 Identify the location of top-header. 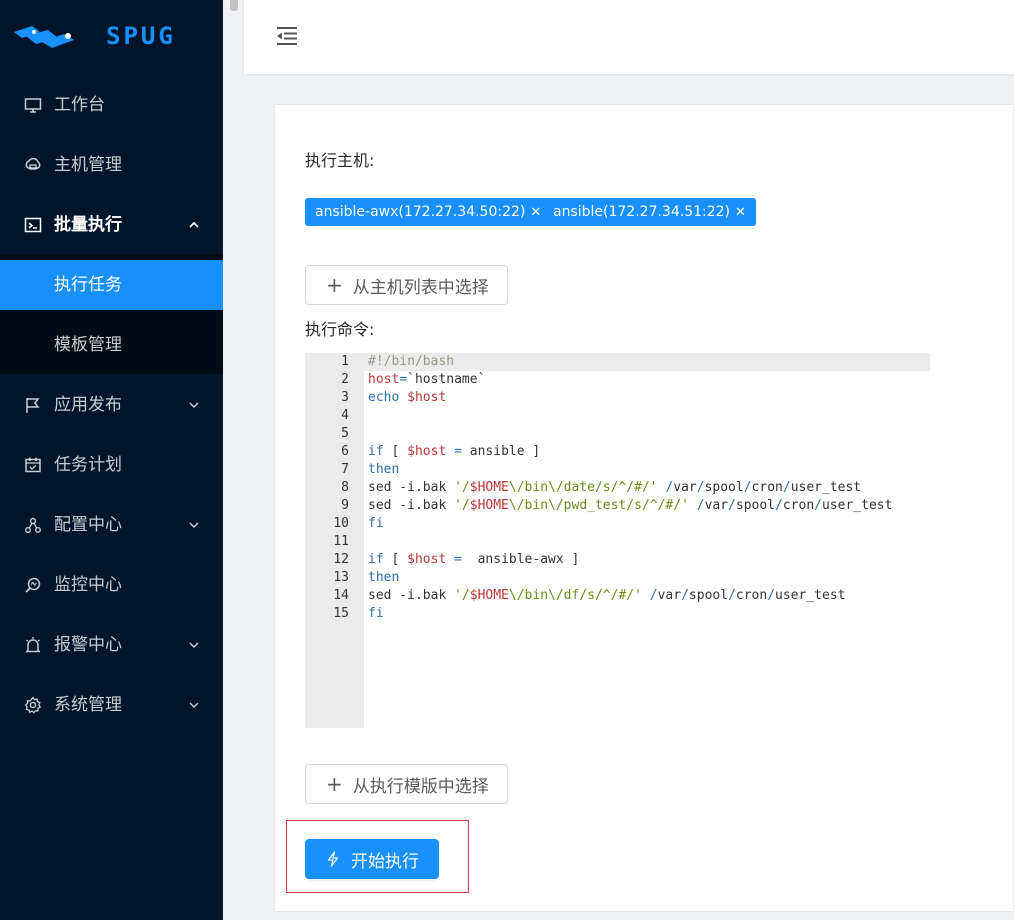
(629, 37).